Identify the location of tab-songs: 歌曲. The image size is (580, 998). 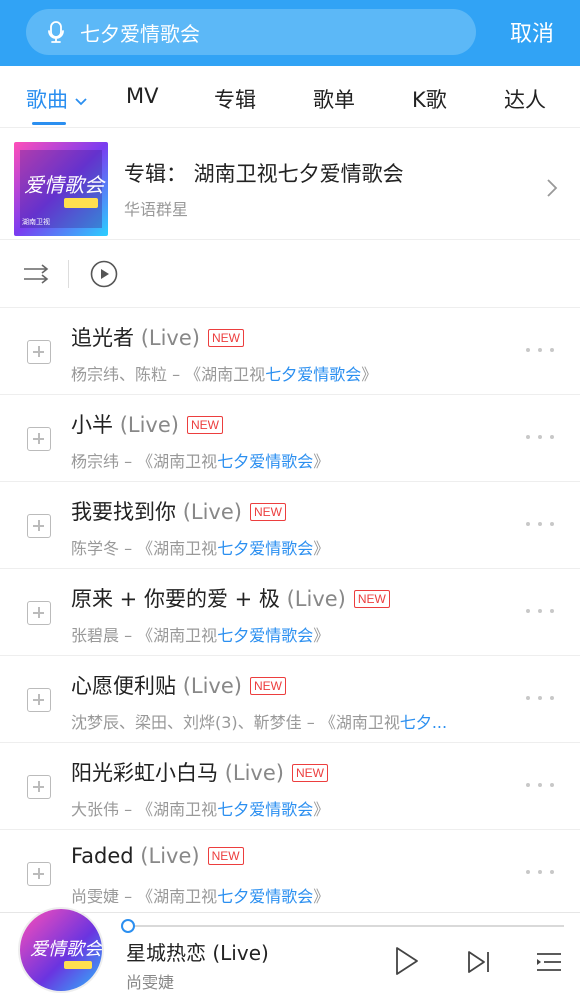
(57, 99).